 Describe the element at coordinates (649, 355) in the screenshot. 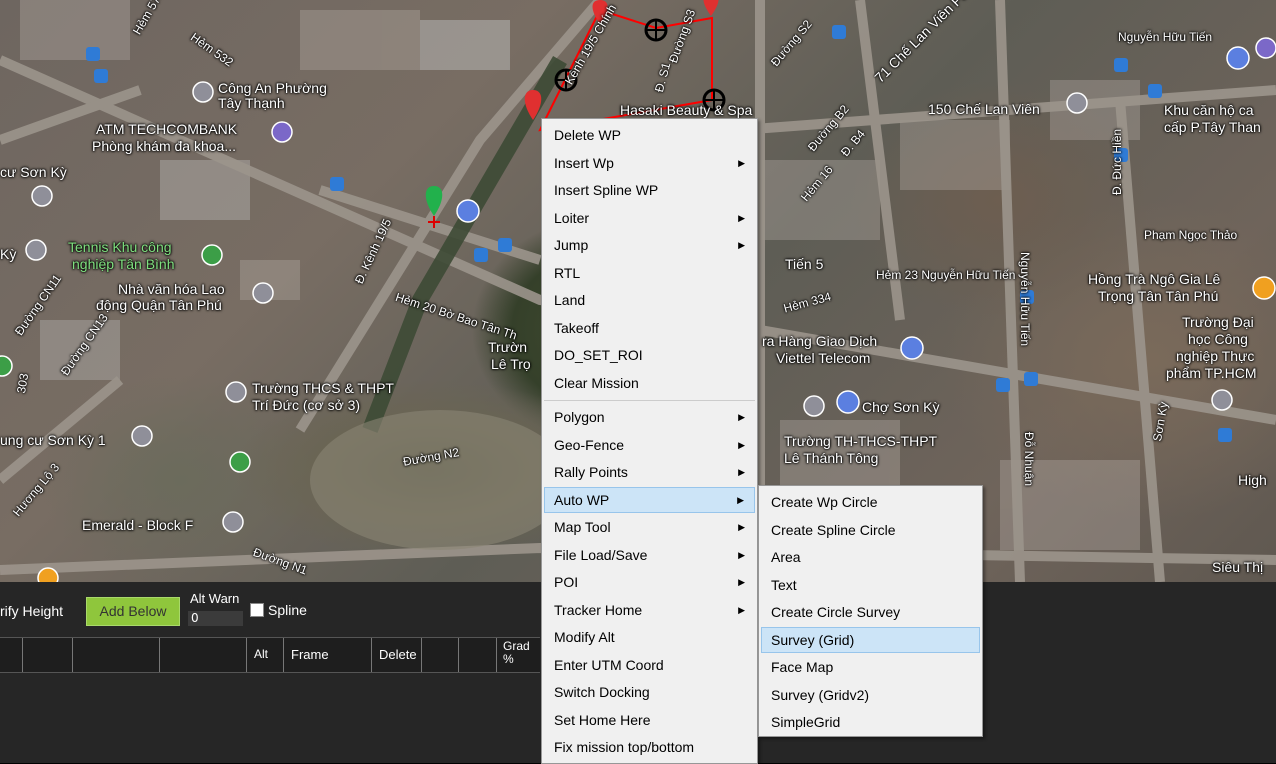

I see `menu-item-do-set-roi: DO_SET_ROI` at that location.